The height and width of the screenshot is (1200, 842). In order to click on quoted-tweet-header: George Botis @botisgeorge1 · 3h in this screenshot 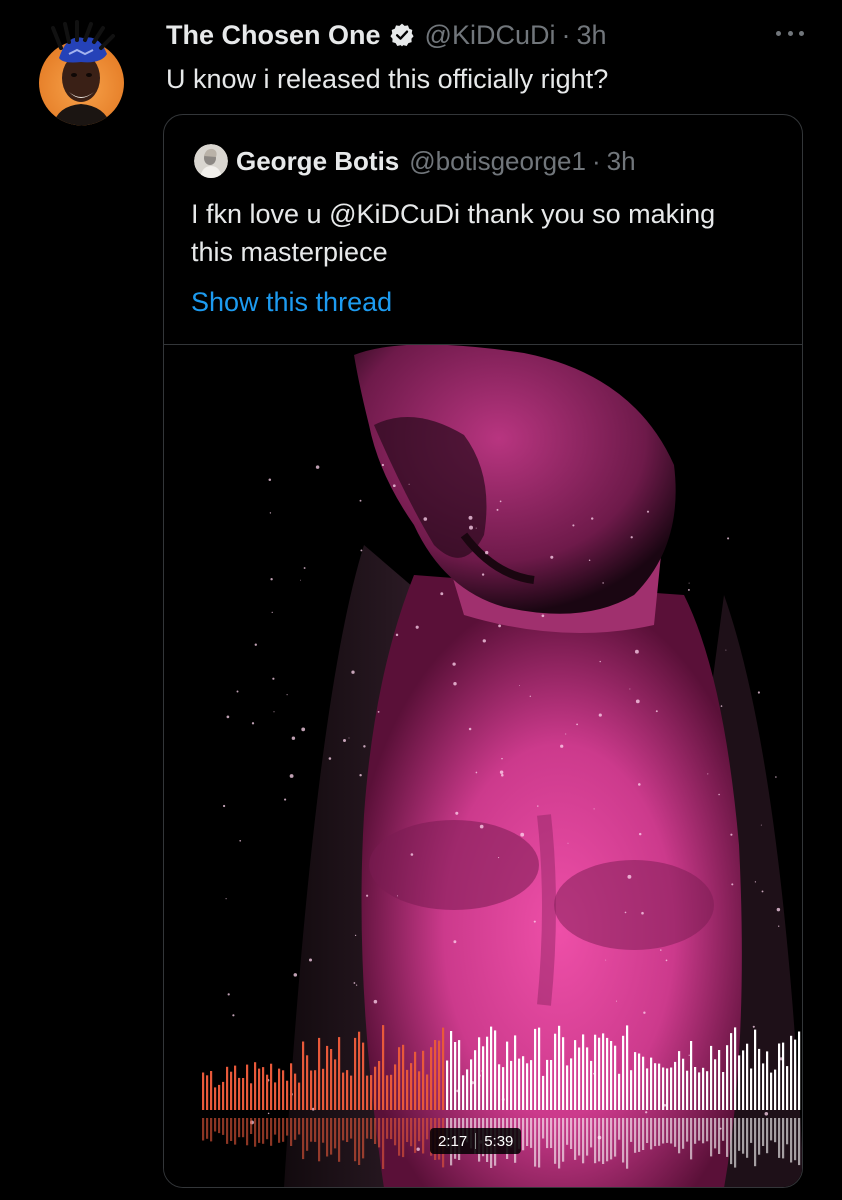, I will do `click(415, 161)`.